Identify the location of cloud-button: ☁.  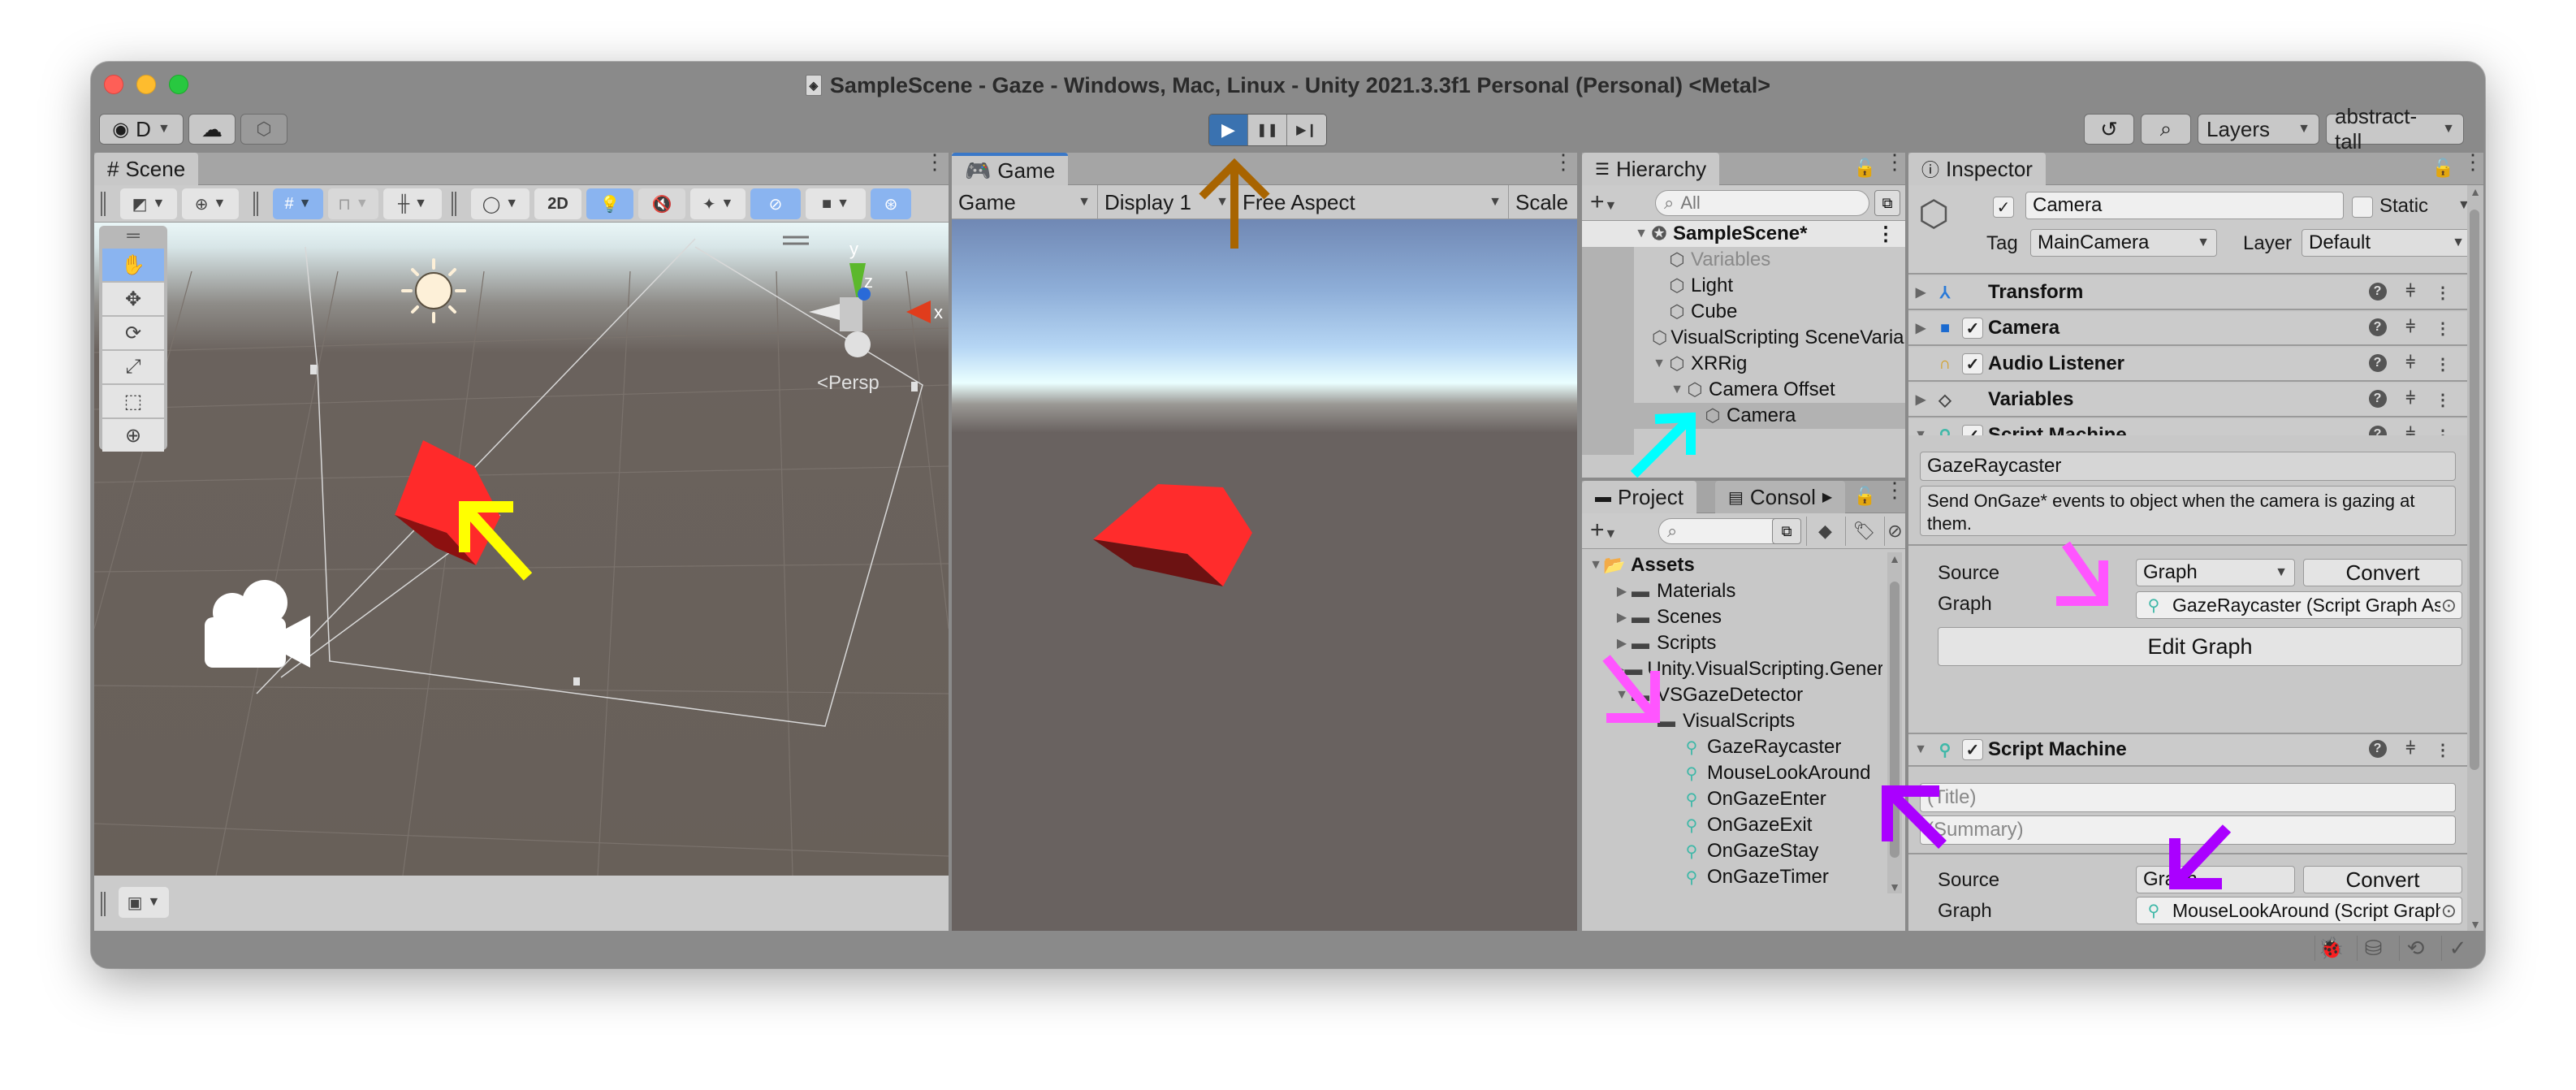
(212, 129).